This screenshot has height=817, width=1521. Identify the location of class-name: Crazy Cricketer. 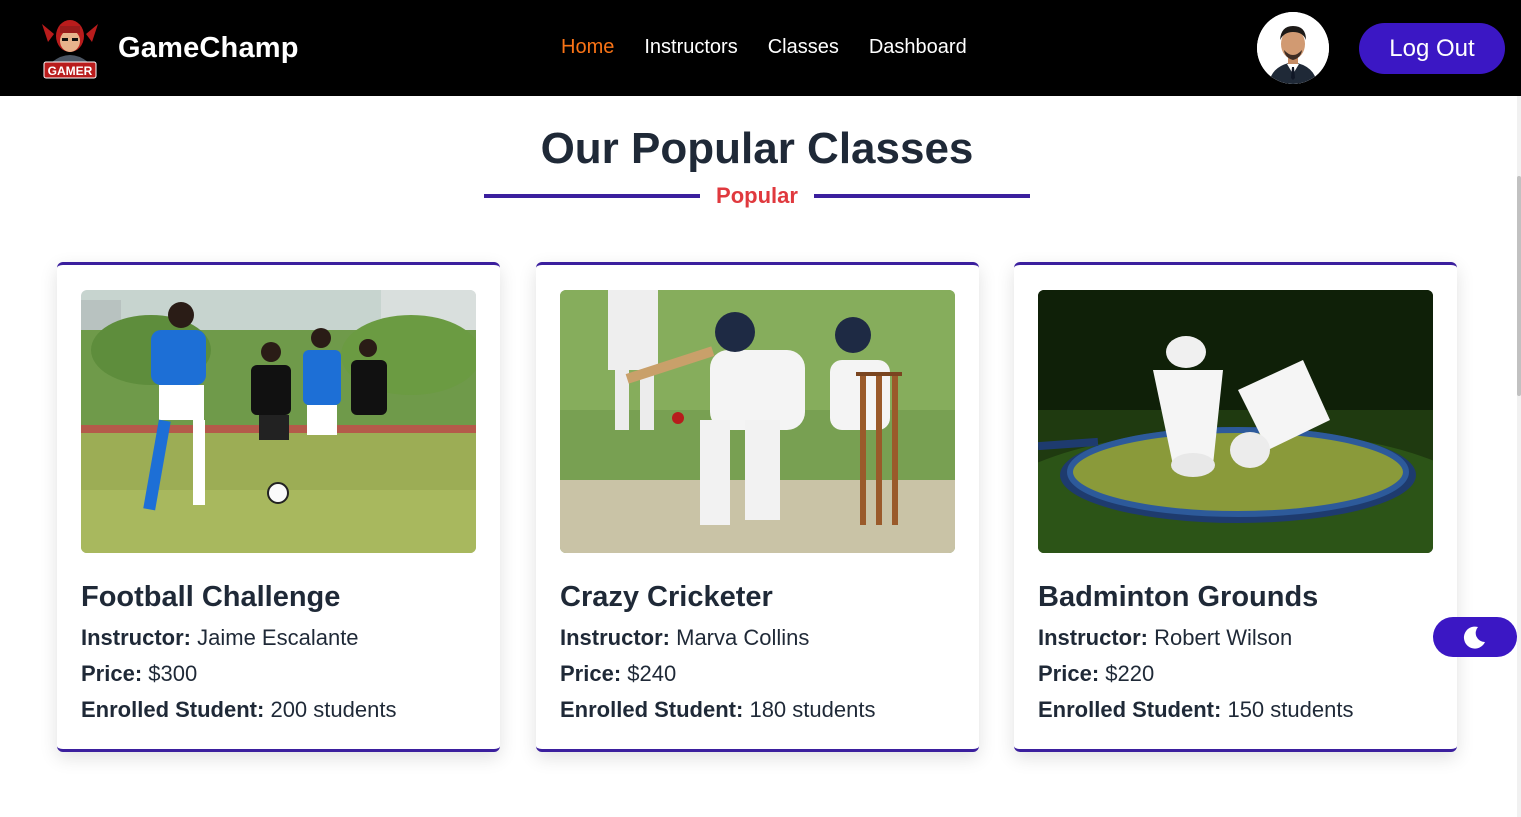
(666, 597).